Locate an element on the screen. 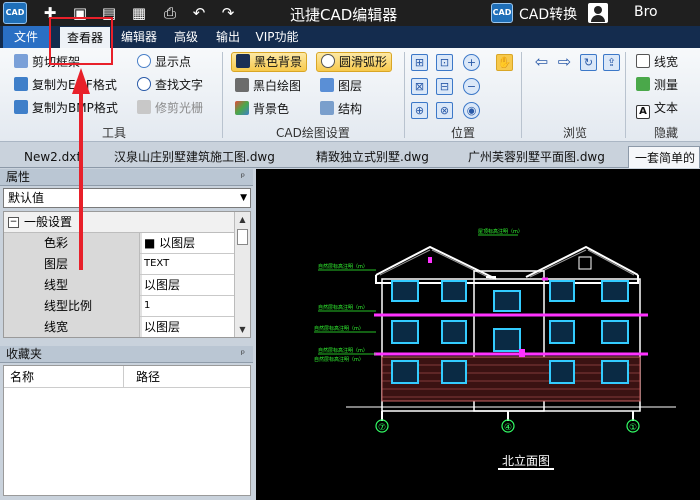 Image resolution: width=700 pixels, height=500 pixels. undo-icon: ↶ is located at coordinates (199, 13).